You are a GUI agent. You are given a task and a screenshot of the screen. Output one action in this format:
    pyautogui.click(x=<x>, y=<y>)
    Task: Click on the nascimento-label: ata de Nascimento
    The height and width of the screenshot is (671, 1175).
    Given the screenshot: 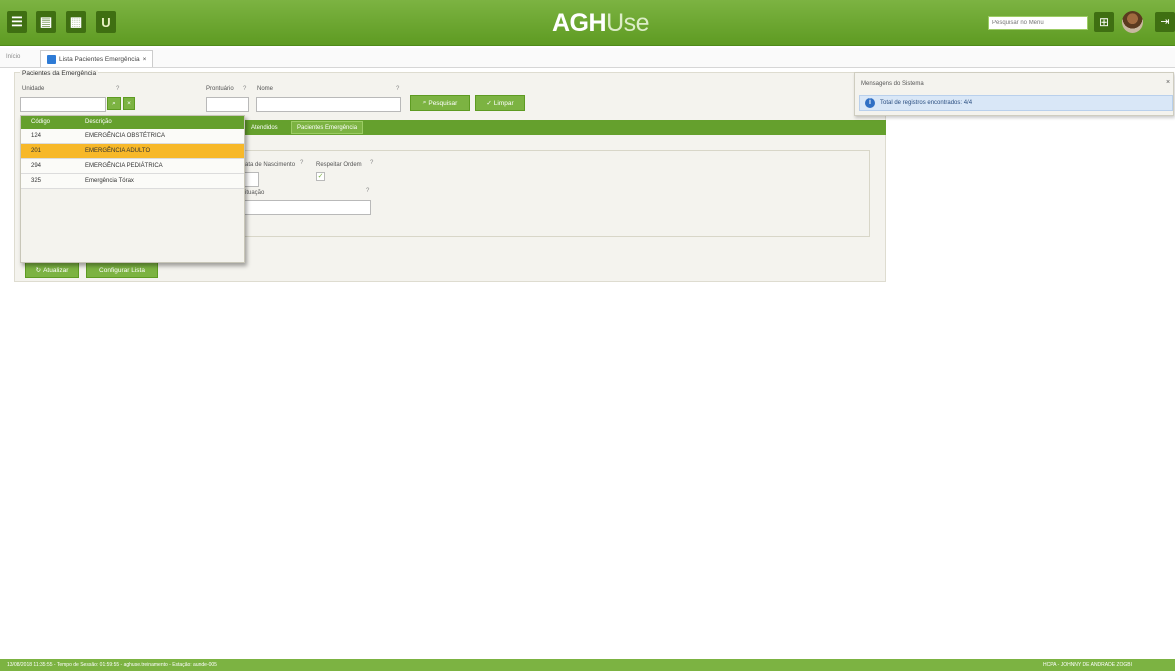 What is the action you would take?
    pyautogui.click(x=270, y=165)
    